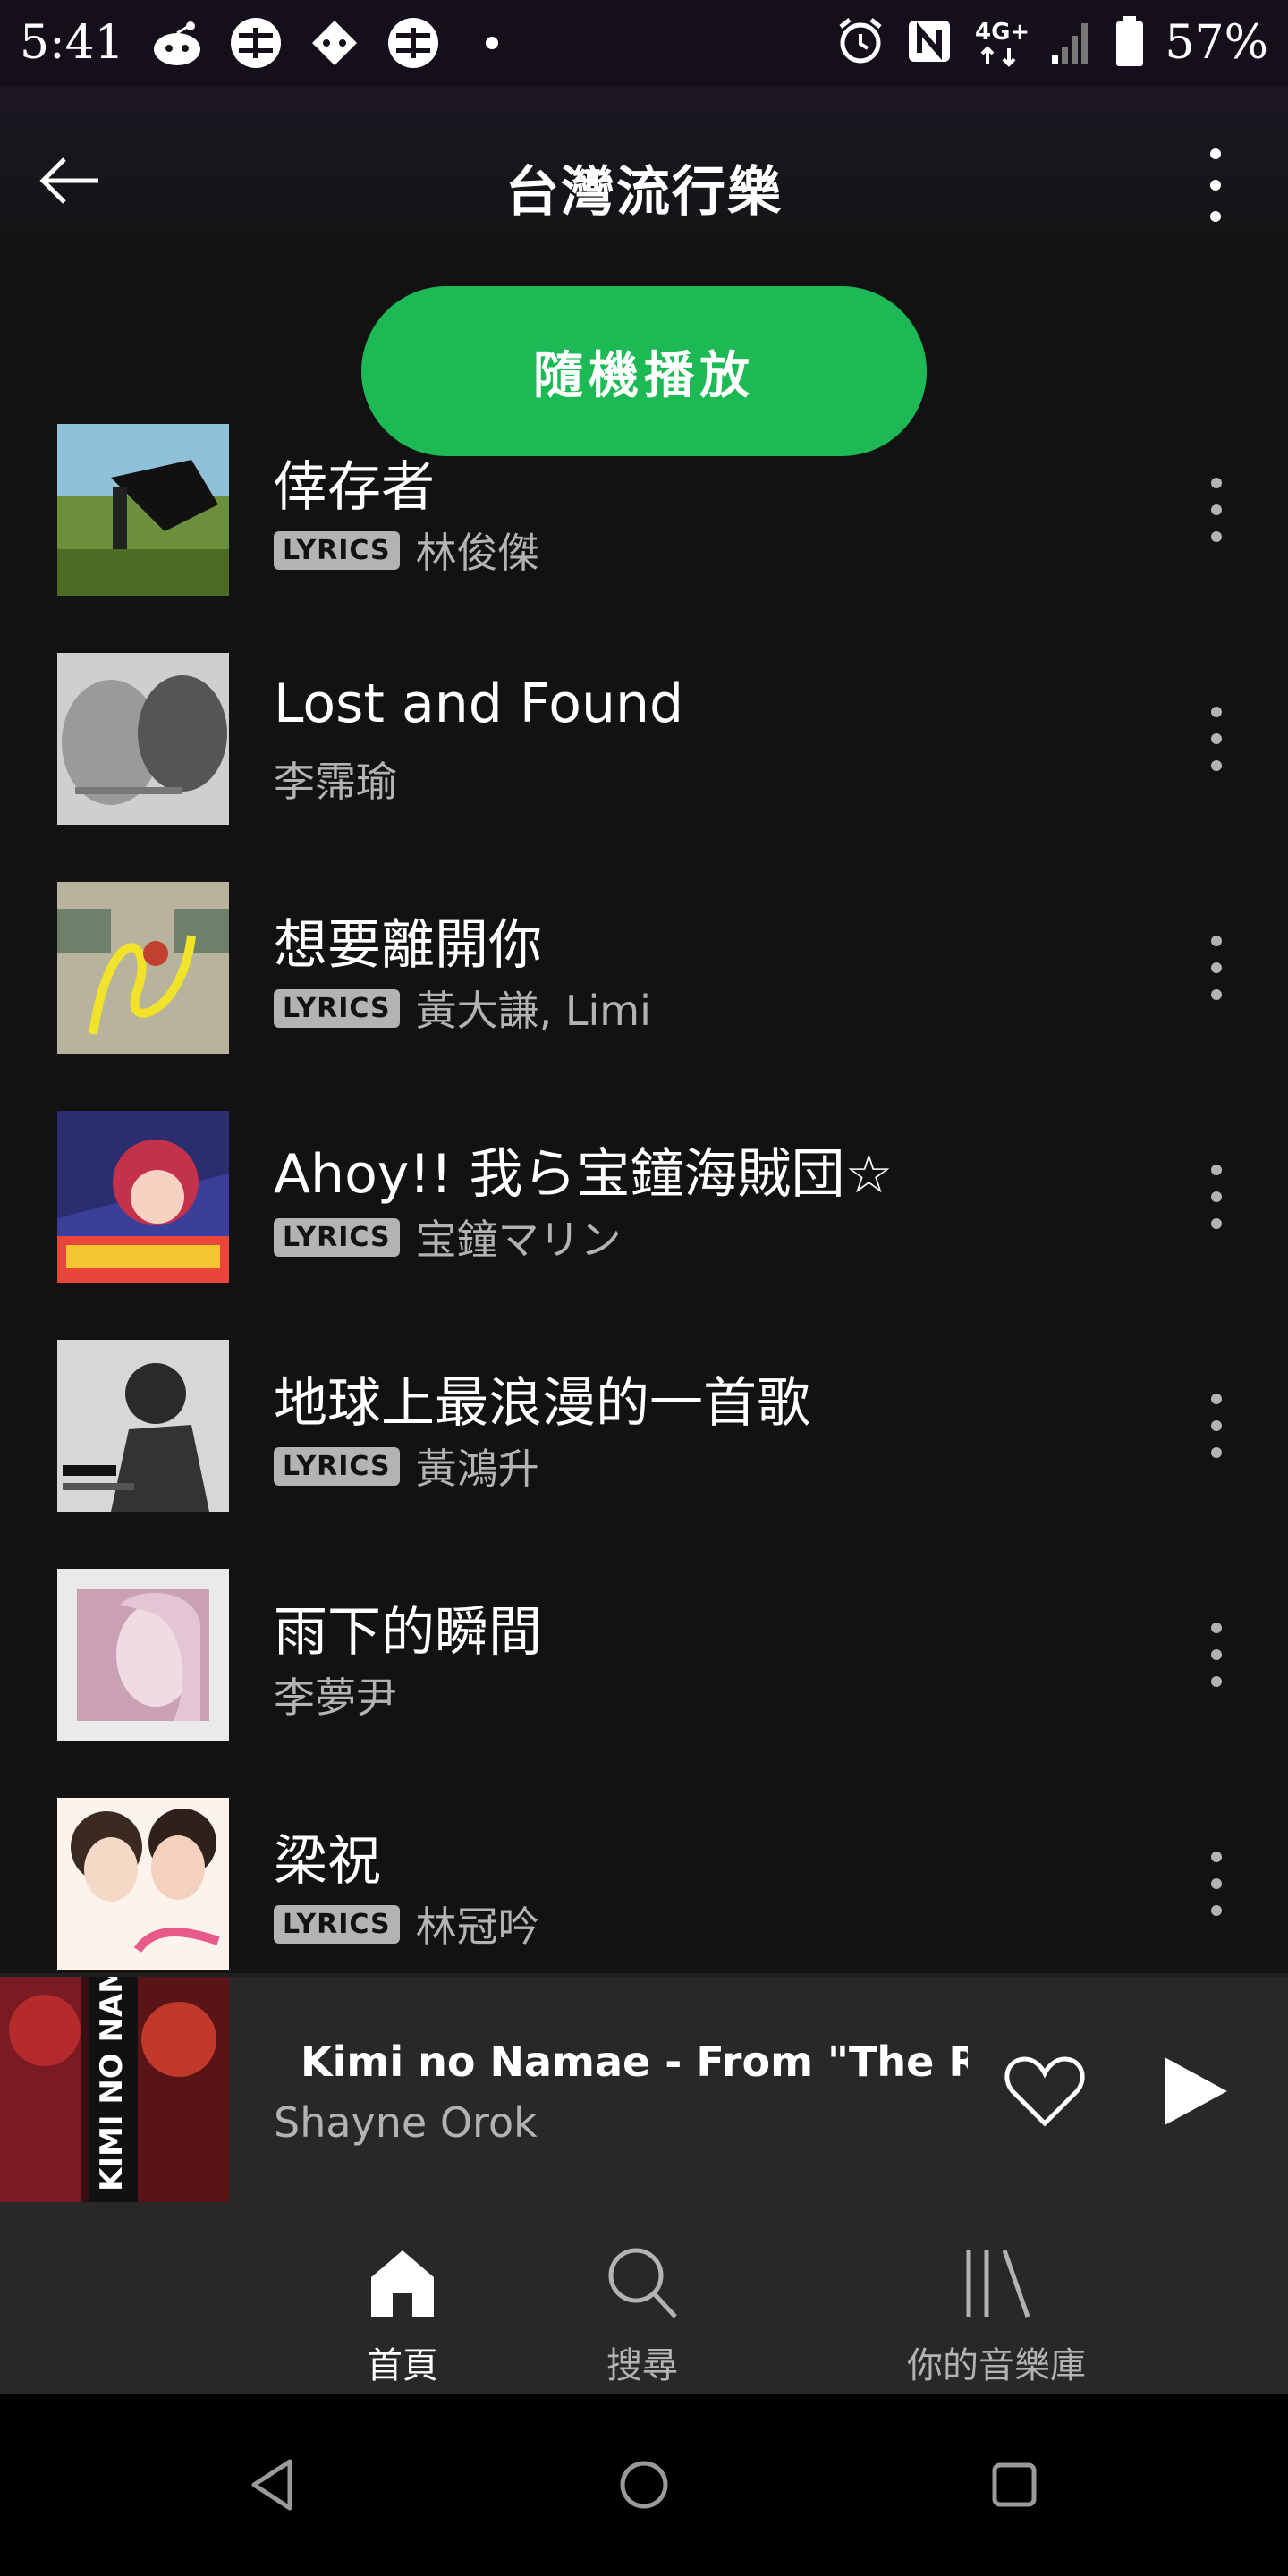 The width and height of the screenshot is (1288, 2576). I want to click on more-notifications-dot-icon, so click(492, 43).